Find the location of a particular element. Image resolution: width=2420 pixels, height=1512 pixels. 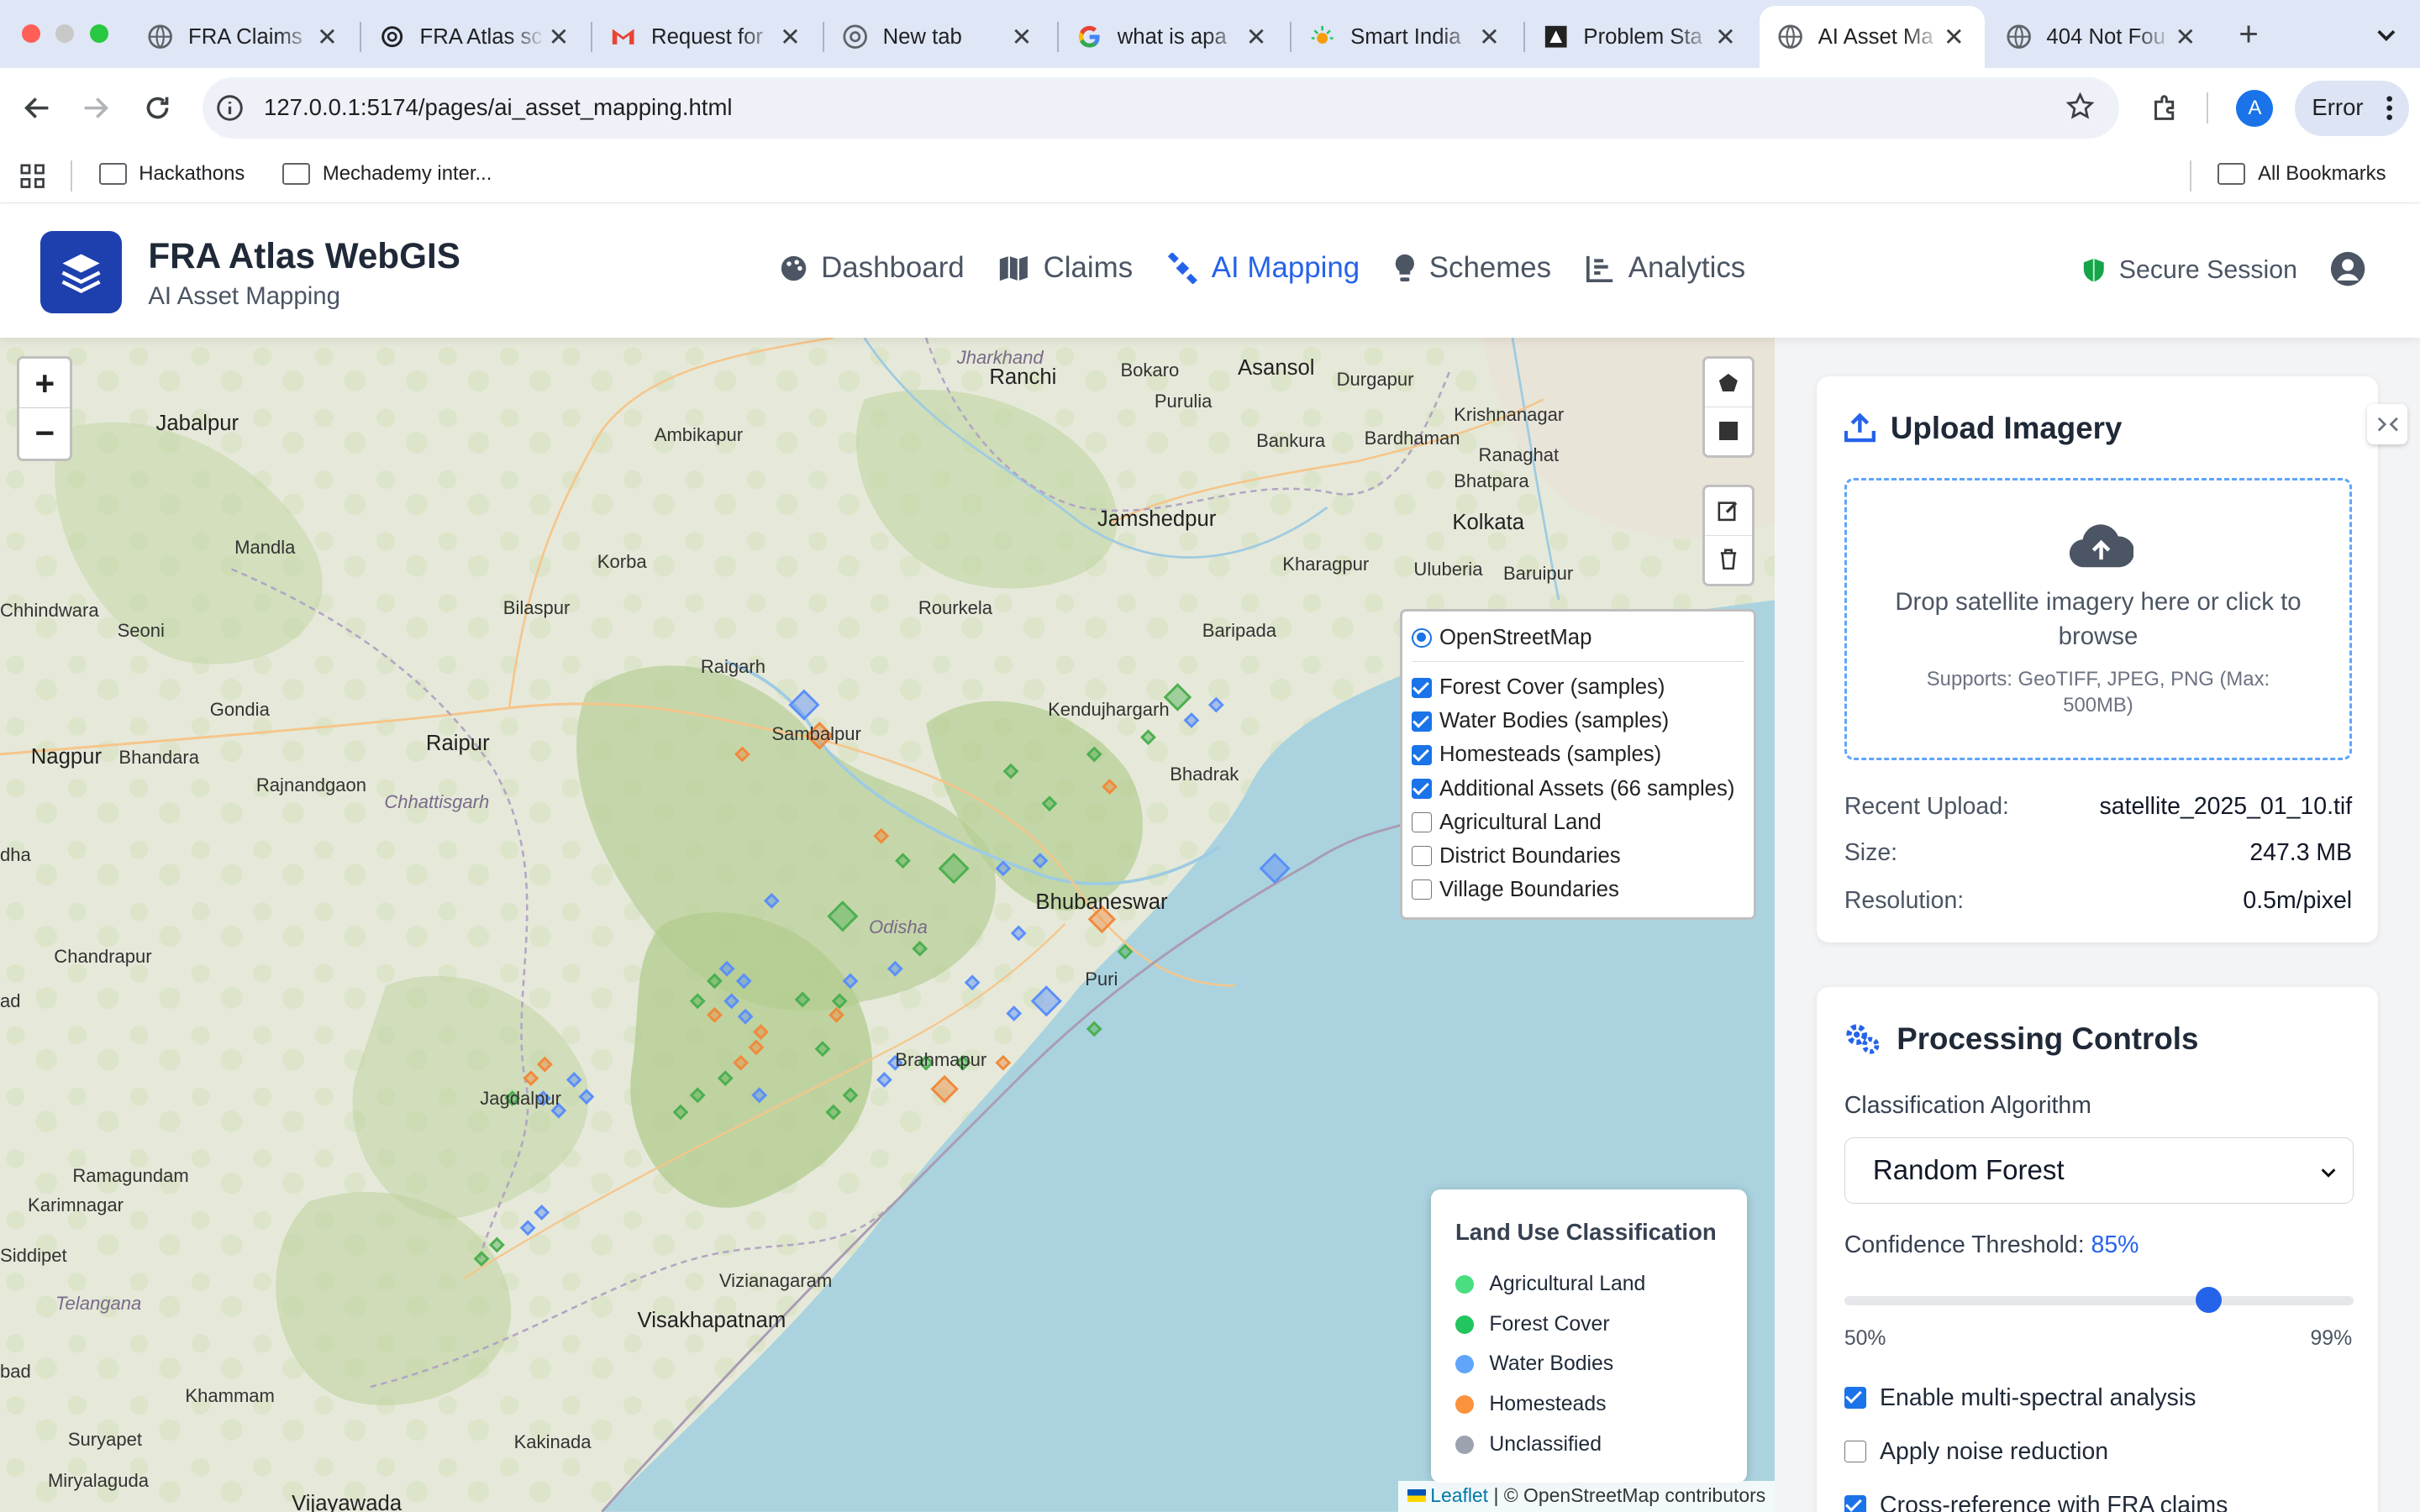

all-bookmarks-folder: All Bookmarks is located at coordinates (2301, 174).